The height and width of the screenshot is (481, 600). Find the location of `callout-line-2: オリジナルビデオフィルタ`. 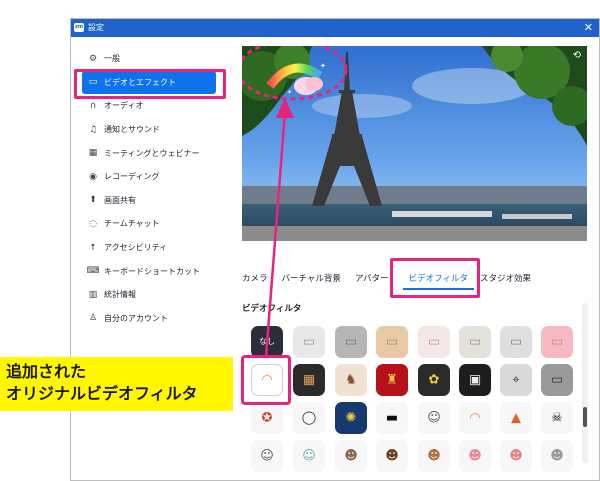

callout-line-2: オリジナルビデオフィルタ is located at coordinates (102, 393).